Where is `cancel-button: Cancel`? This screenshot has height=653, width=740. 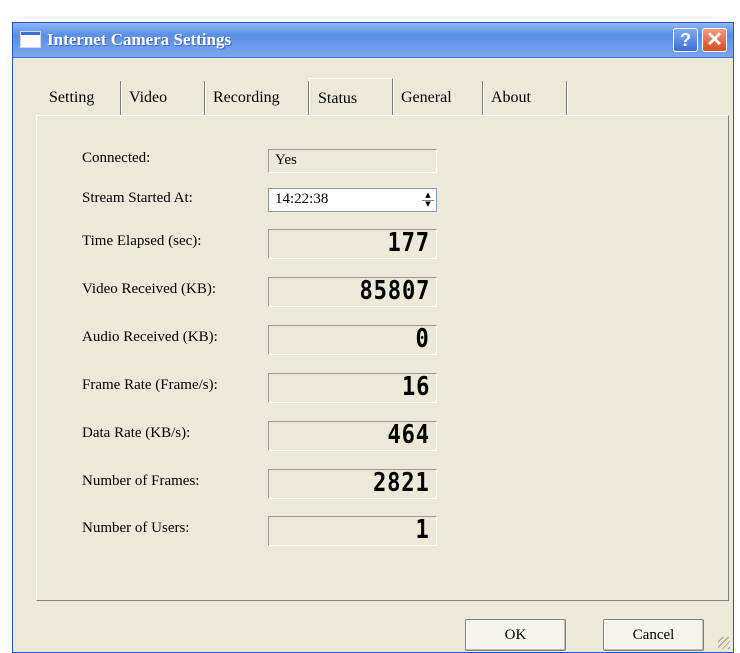 cancel-button: Cancel is located at coordinates (653, 635).